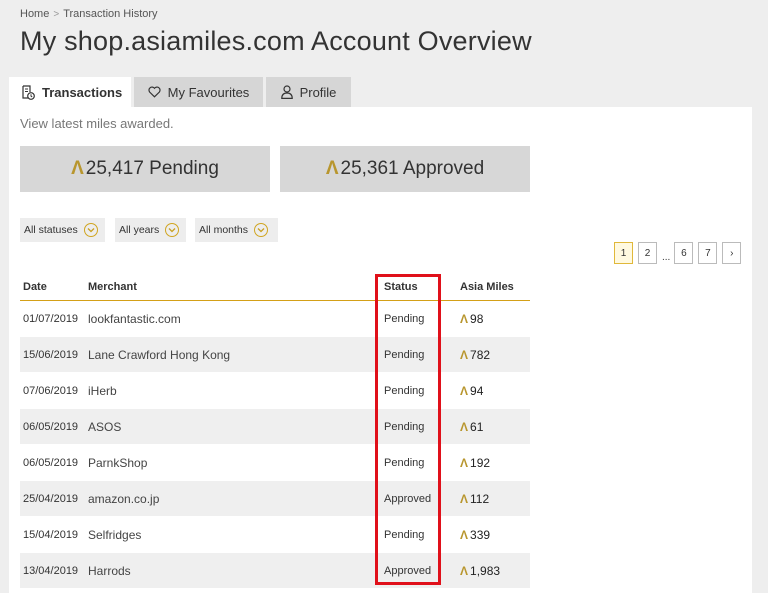 The height and width of the screenshot is (593, 768). I want to click on page-button-2: 2, so click(647, 253).